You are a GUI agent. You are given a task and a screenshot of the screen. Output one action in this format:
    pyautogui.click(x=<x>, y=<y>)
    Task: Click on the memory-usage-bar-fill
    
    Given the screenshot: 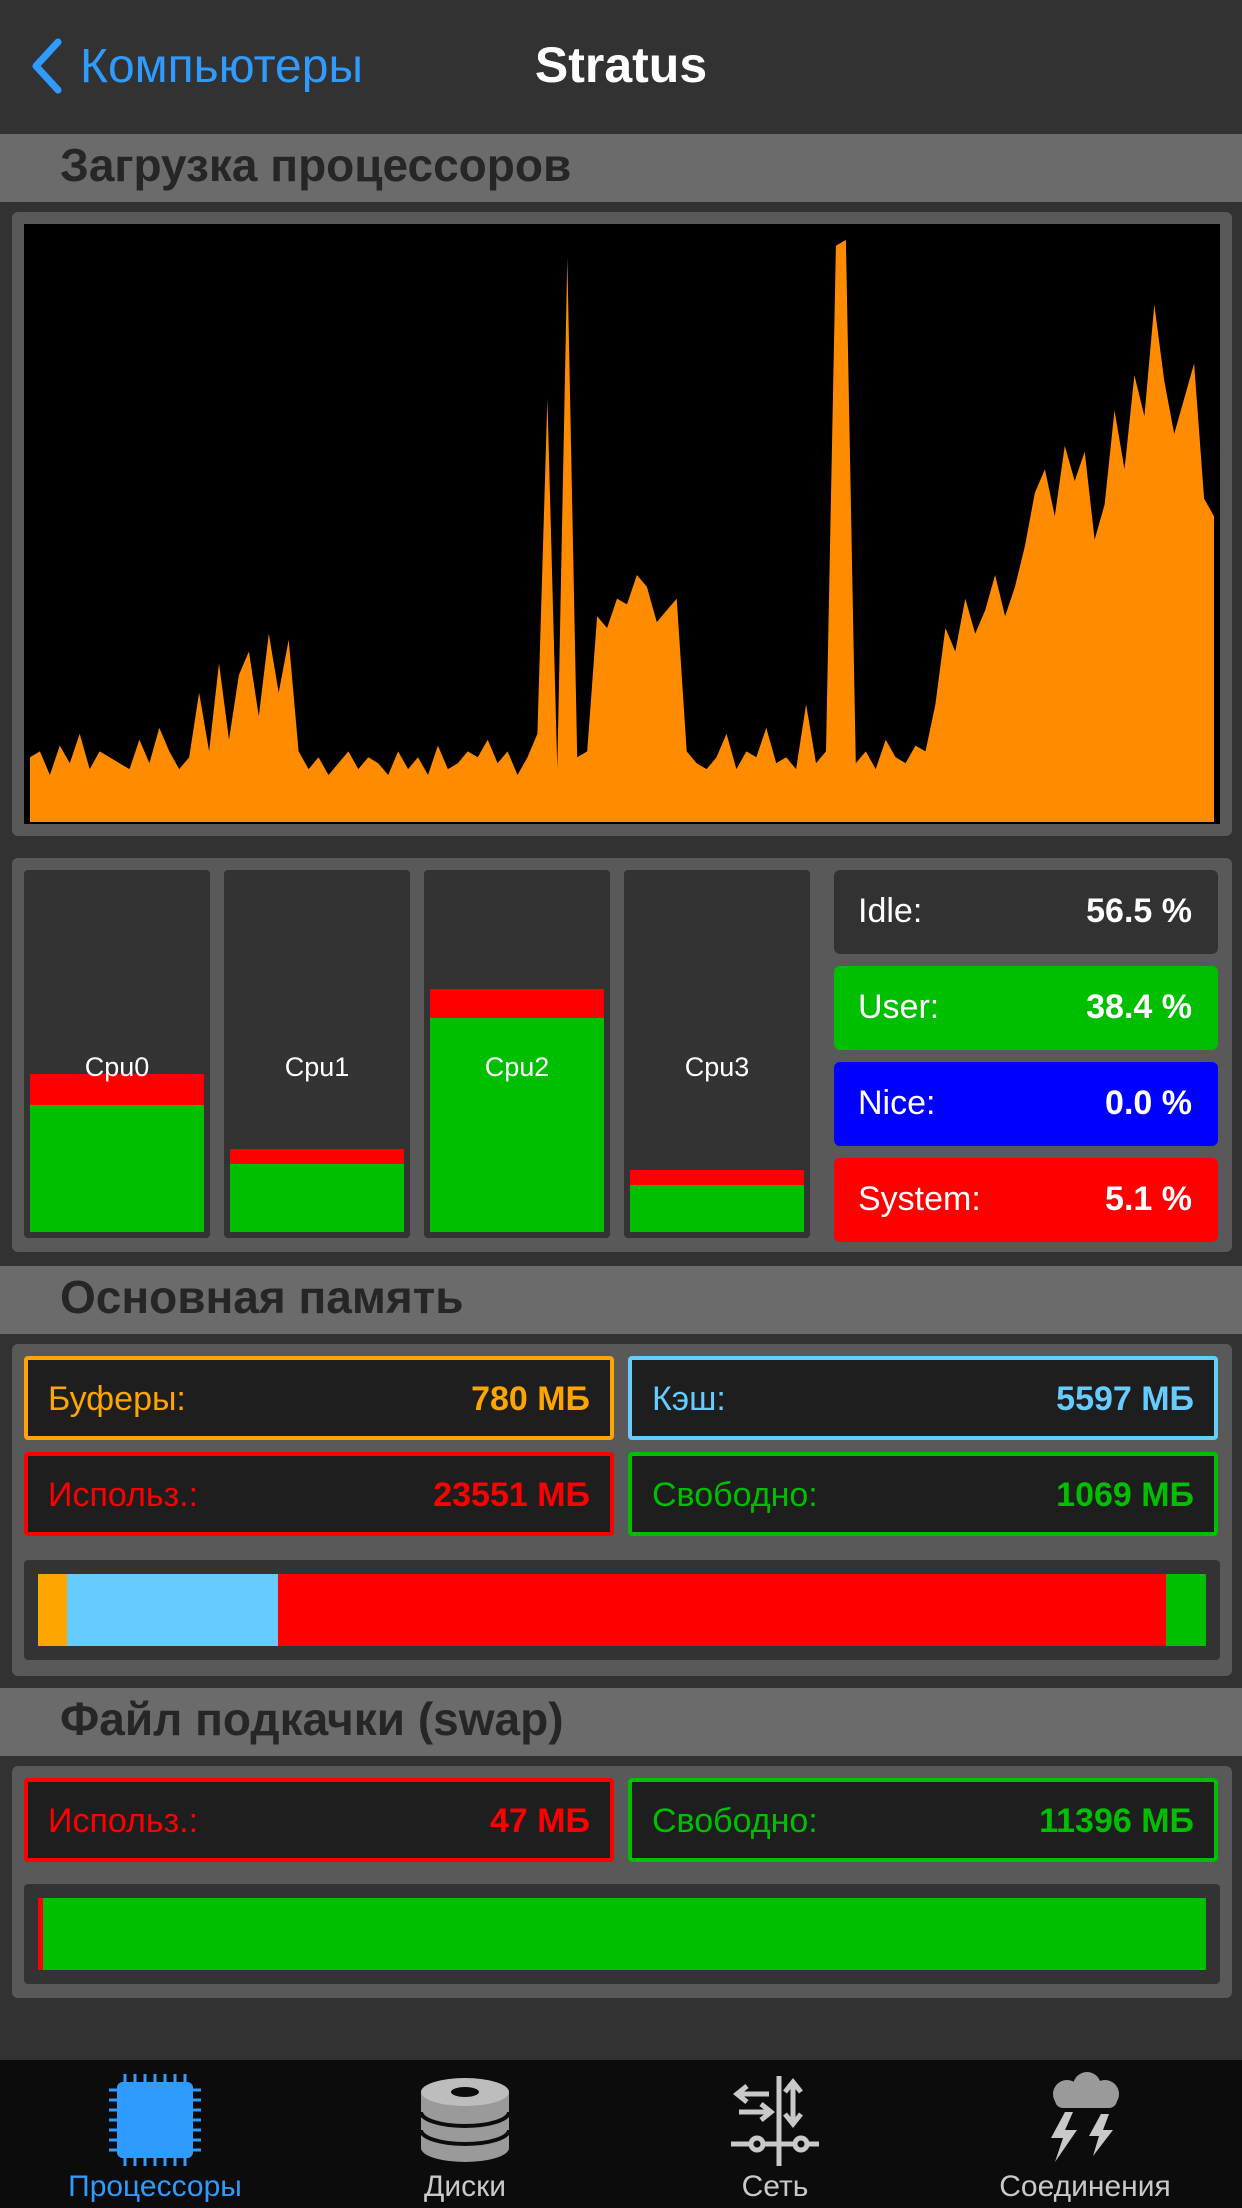 What is the action you would take?
    pyautogui.click(x=622, y=1610)
    